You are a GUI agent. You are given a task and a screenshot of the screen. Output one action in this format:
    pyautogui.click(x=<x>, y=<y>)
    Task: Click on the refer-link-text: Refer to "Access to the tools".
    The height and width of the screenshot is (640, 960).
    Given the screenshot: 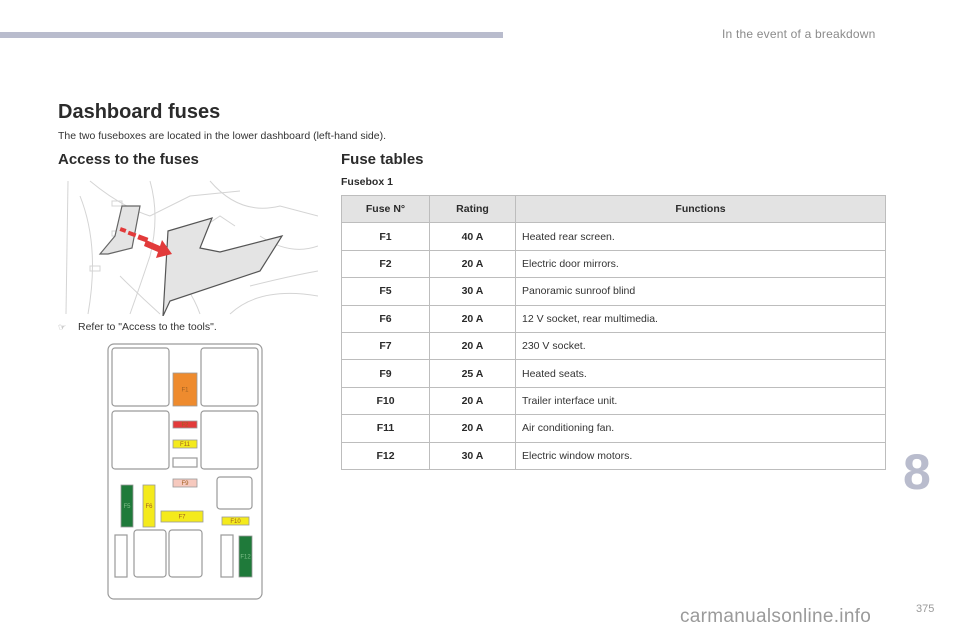 What is the action you would take?
    pyautogui.click(x=147, y=327)
    